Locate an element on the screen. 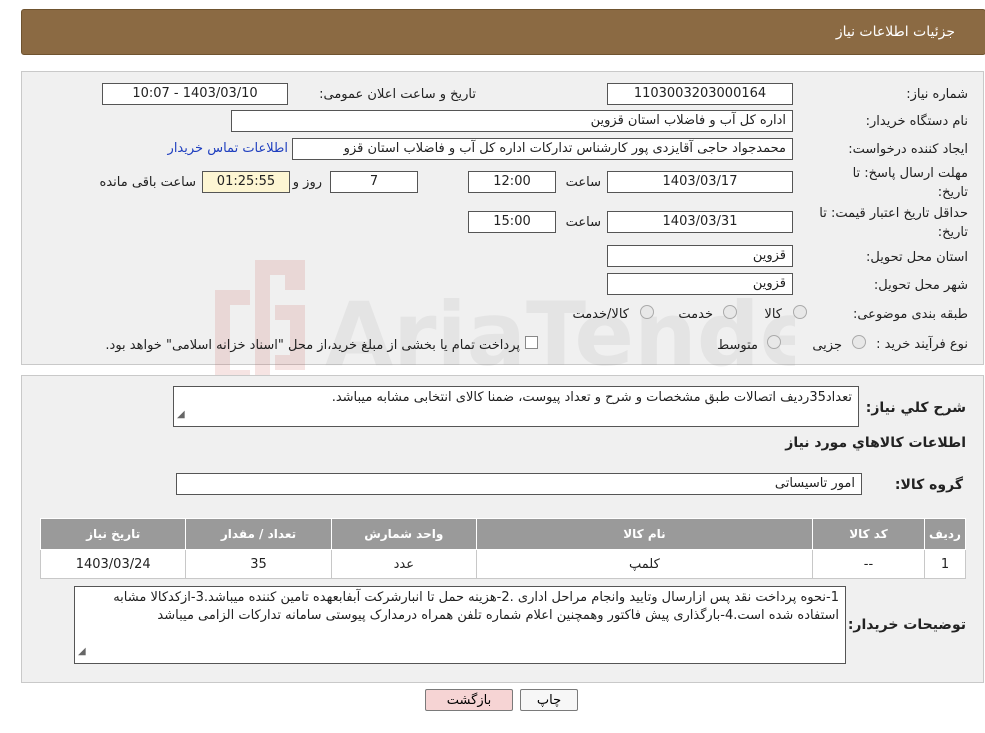 The height and width of the screenshot is (733, 985). validity-label: حداقل تاریخ اعتبار قیمت: تا is located at coordinates (893, 213).